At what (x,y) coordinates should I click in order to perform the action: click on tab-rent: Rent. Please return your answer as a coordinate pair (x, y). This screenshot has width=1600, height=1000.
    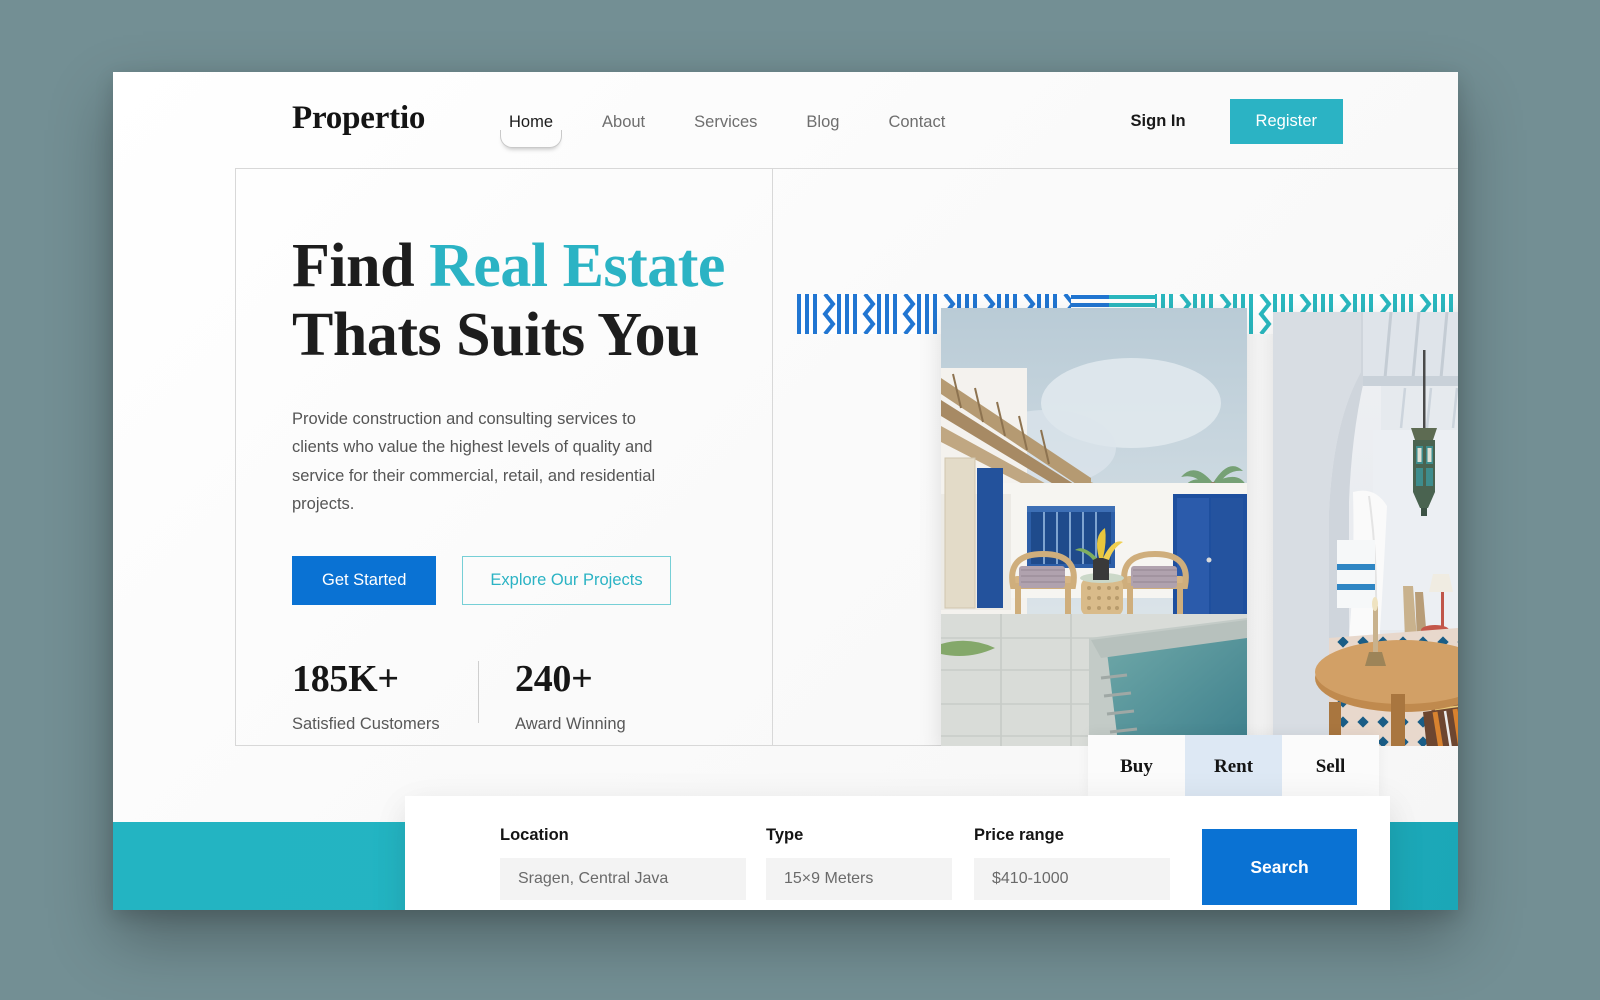
    Looking at the image, I should click on (1233, 767).